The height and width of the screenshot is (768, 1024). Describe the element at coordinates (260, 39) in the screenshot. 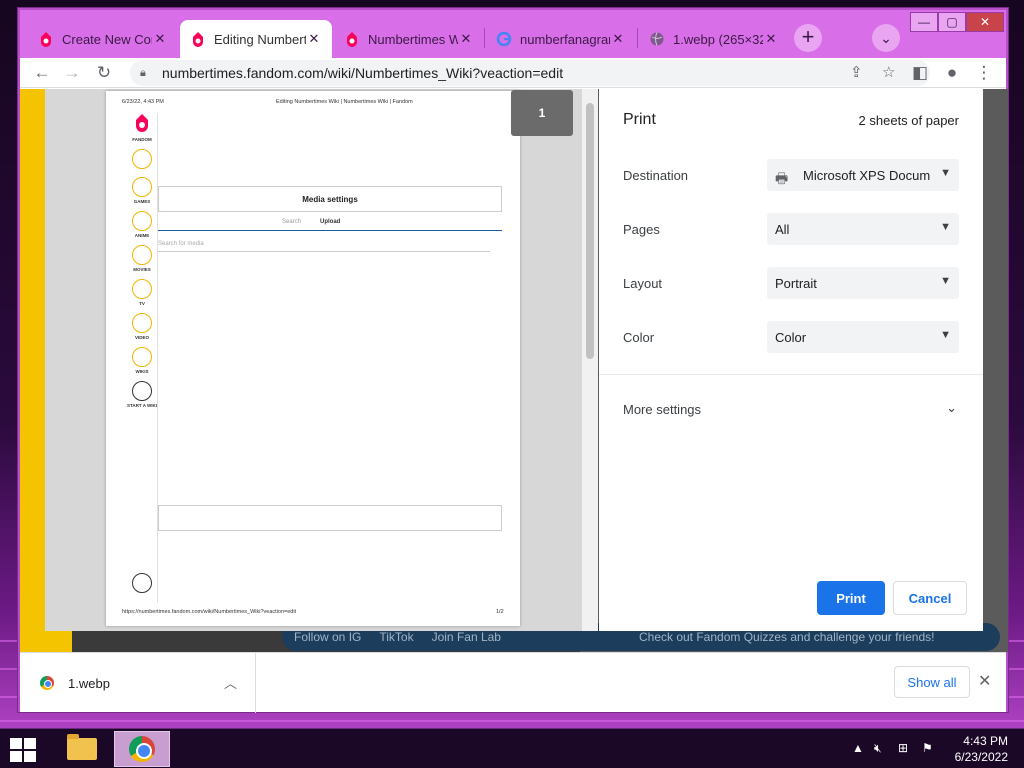

I see `tab-title: Editing Numbert` at that location.